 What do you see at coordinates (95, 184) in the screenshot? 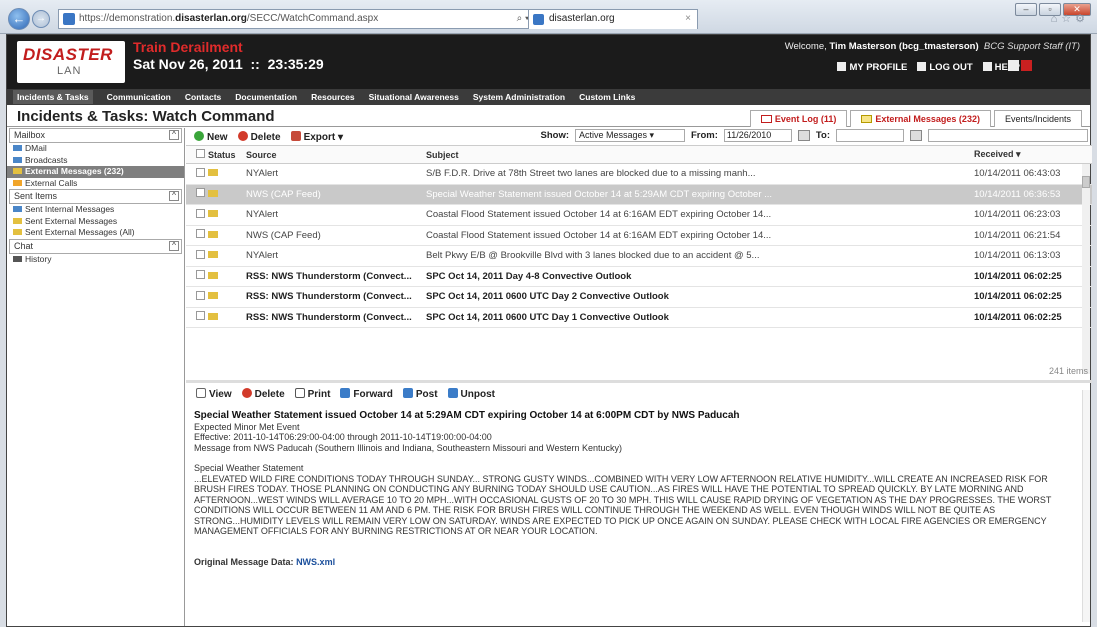
I see `sidebar-item-external-calls: External Calls` at bounding box center [95, 184].